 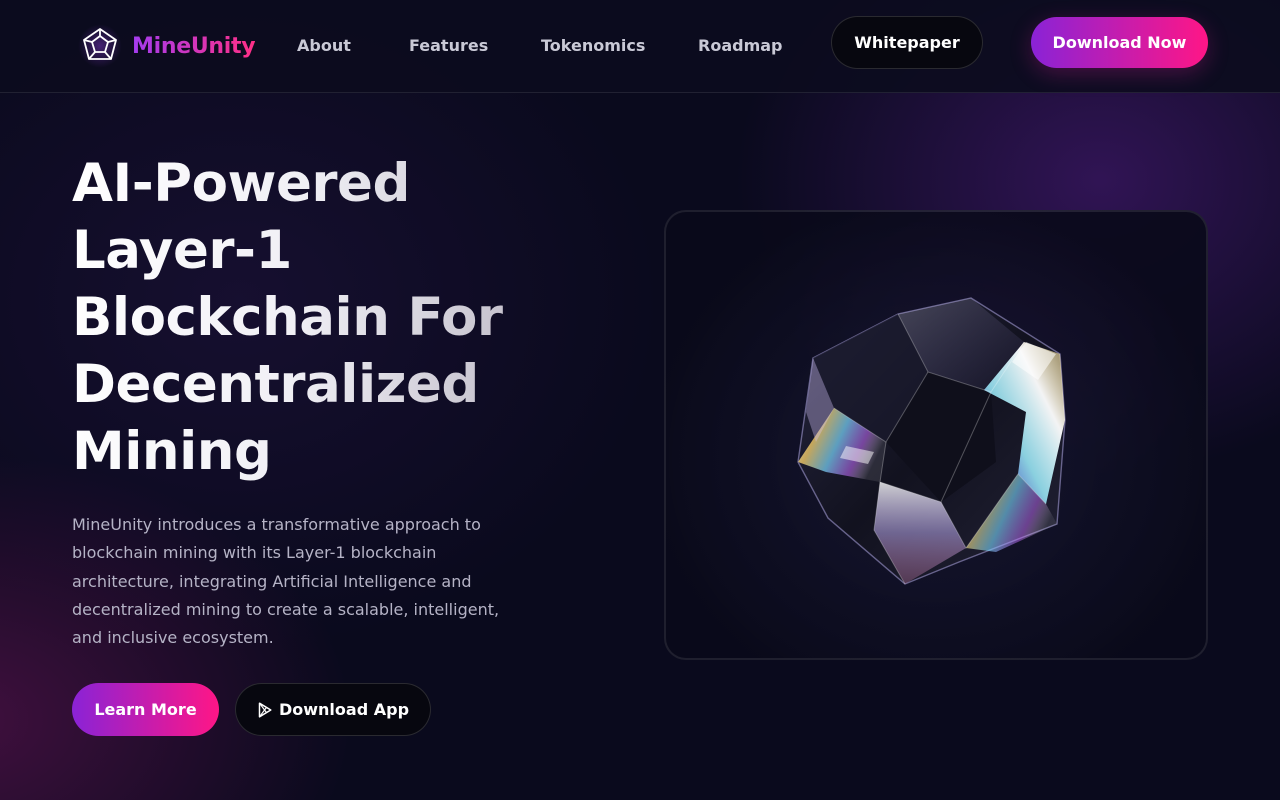 What do you see at coordinates (740, 45) in the screenshot?
I see `nav-link-roadmap: Roadmap` at bounding box center [740, 45].